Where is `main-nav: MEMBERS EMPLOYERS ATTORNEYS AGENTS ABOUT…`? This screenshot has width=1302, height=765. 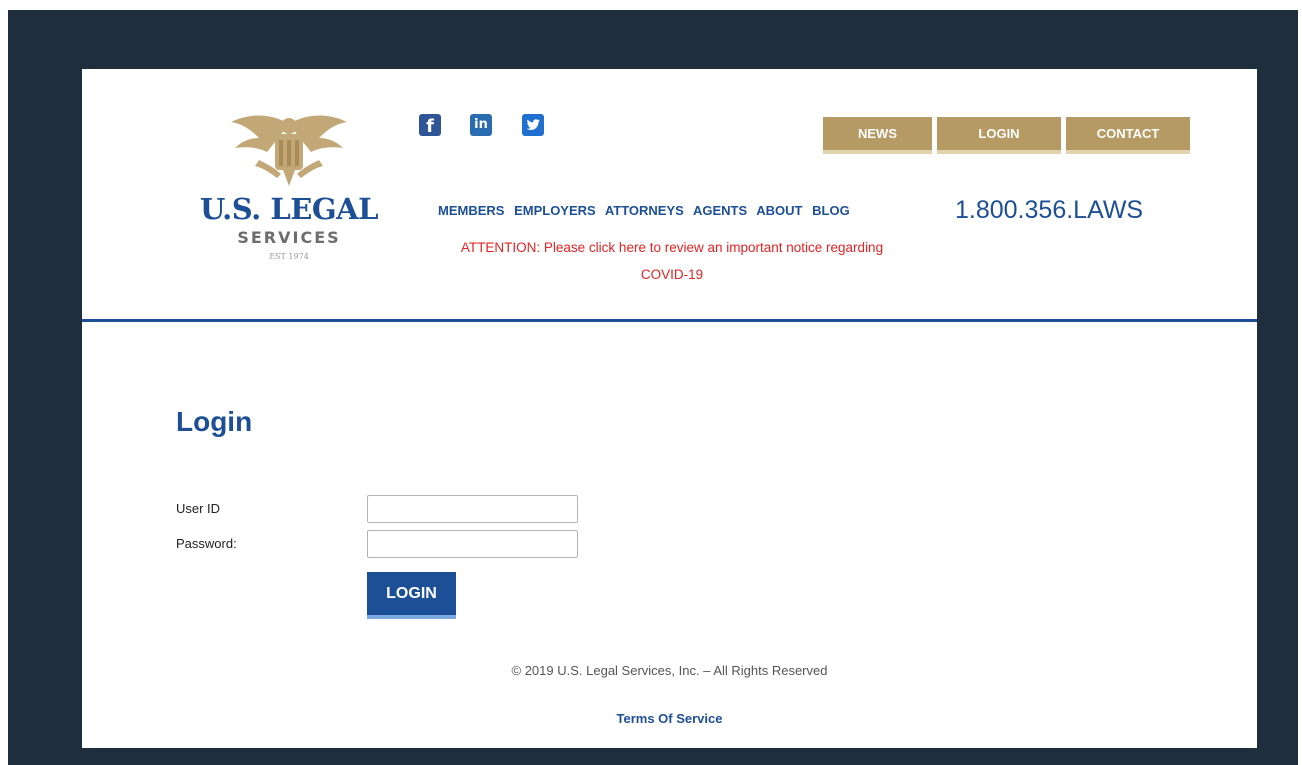 main-nav: MEMBERS EMPLOYERS ATTORNEYS AGENTS ABOUT… is located at coordinates (647, 210).